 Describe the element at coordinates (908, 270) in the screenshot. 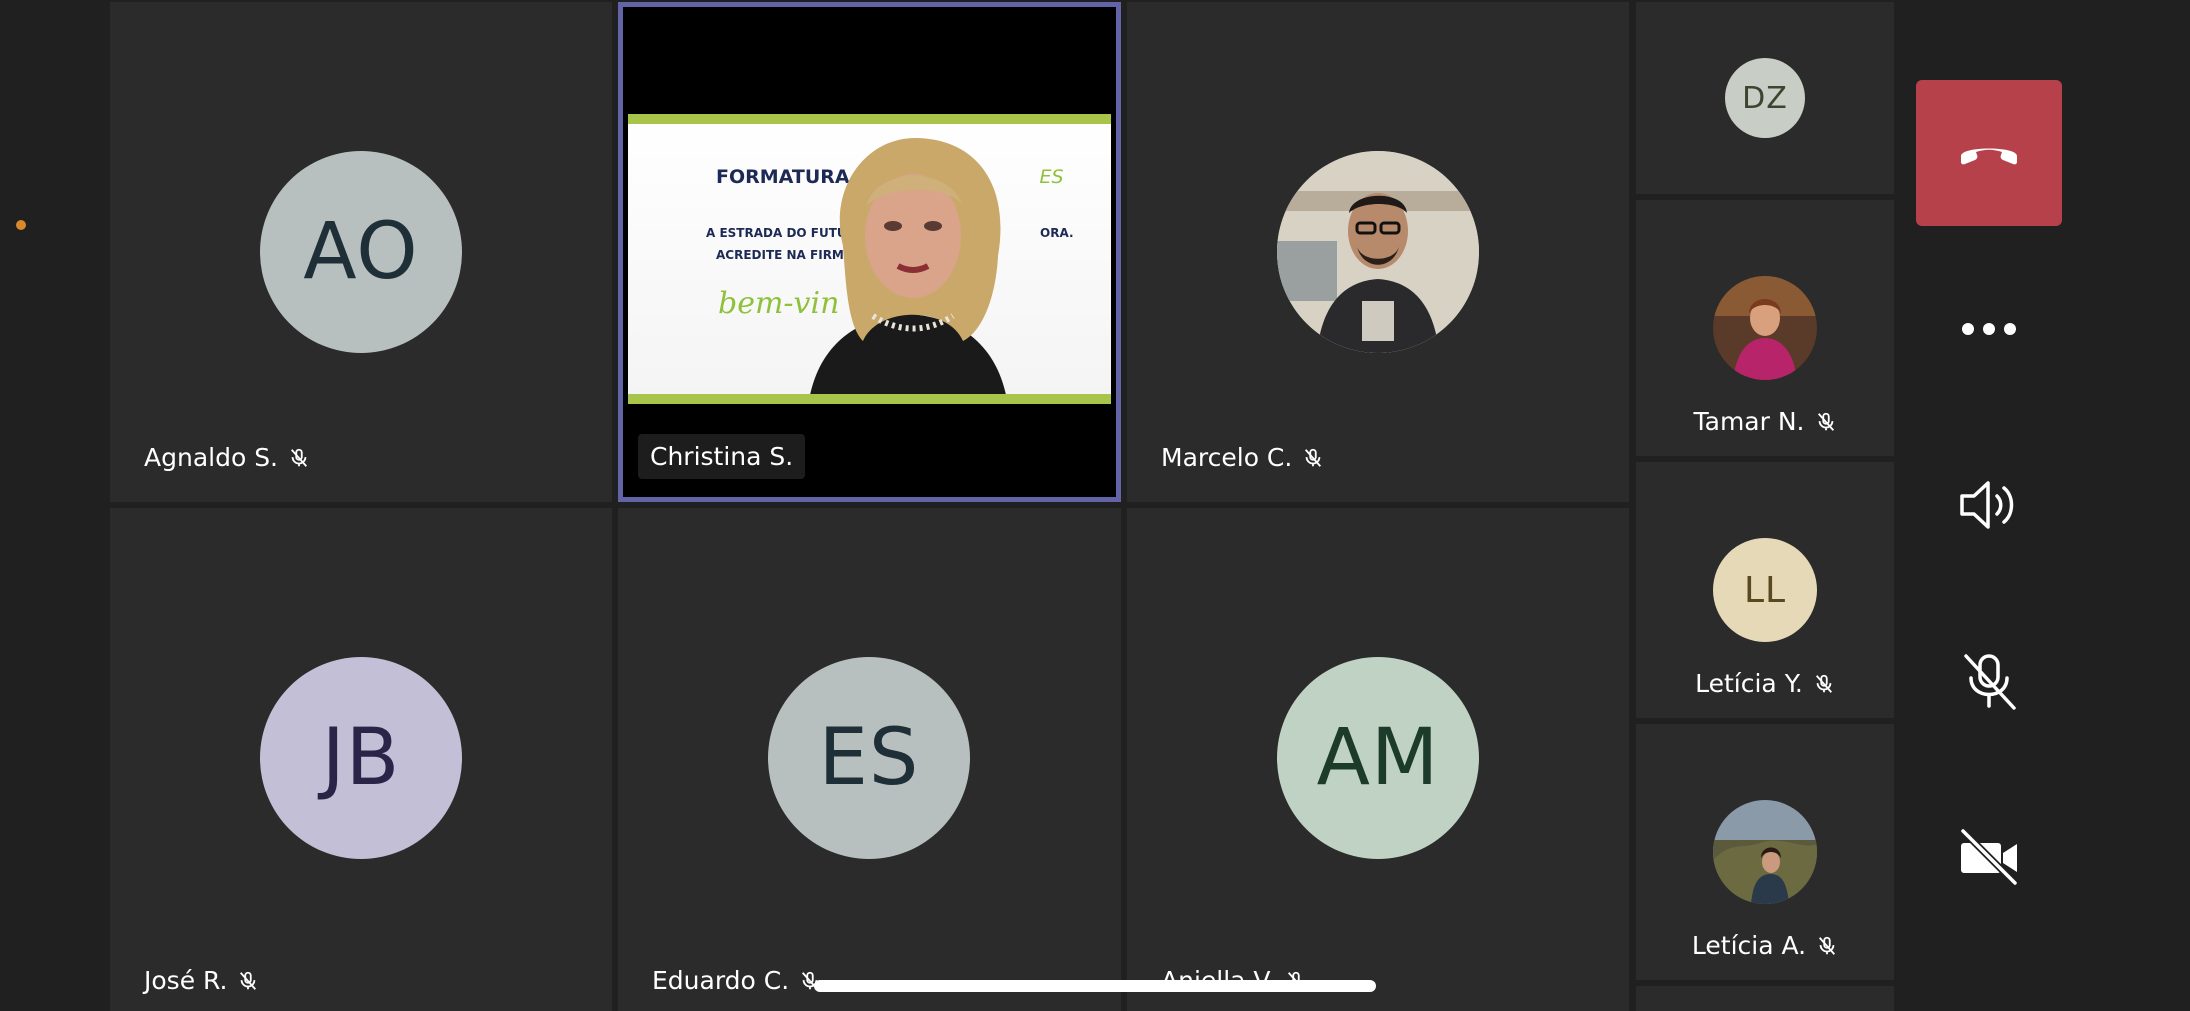

I see `speaker-video-person` at that location.